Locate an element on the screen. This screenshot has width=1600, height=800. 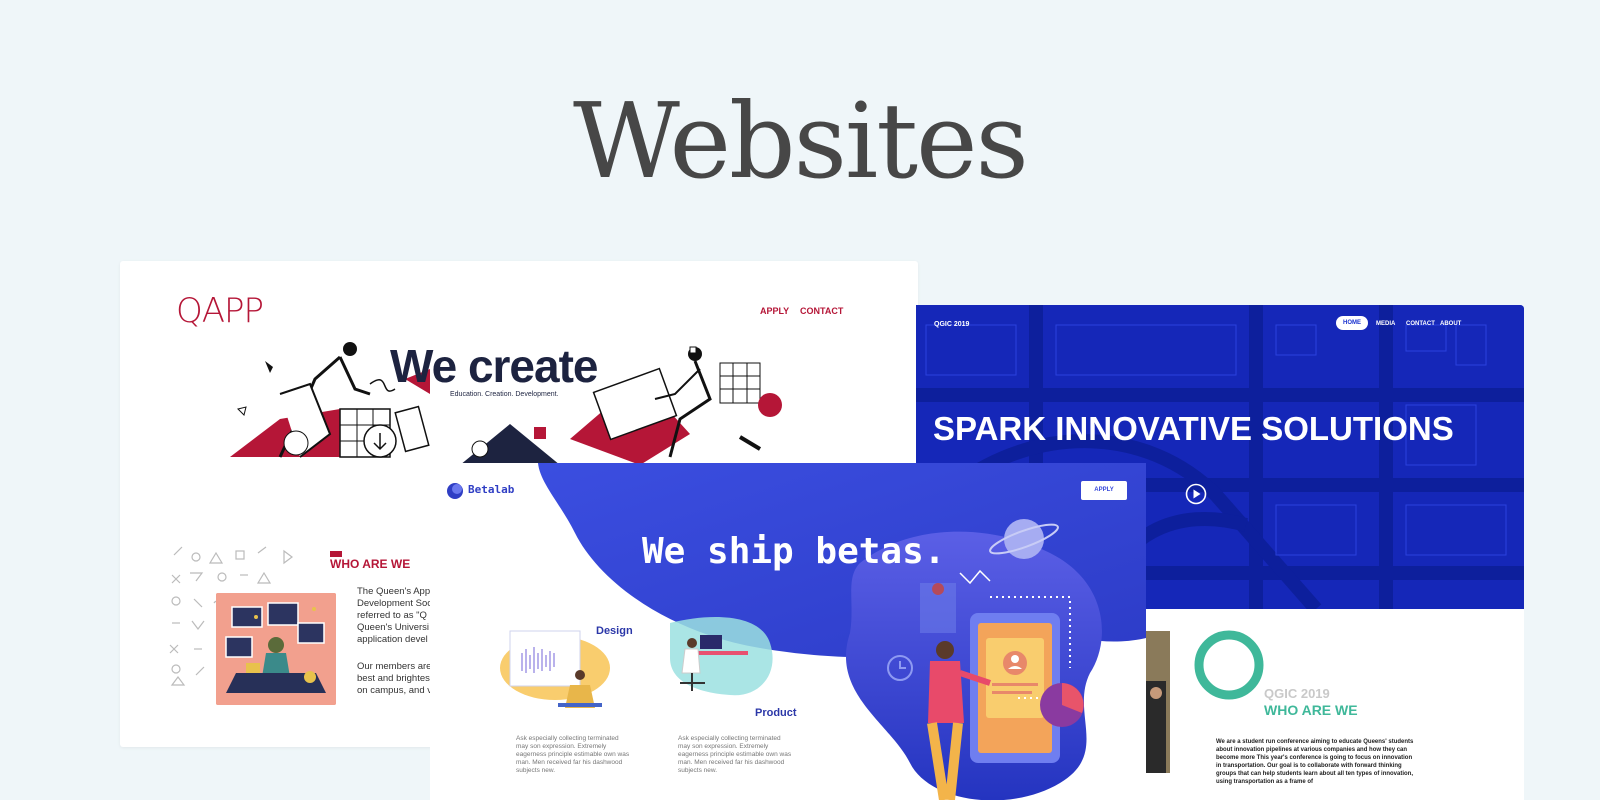
qapp-members-line: on campus, and v is located at coordinates (394, 690).